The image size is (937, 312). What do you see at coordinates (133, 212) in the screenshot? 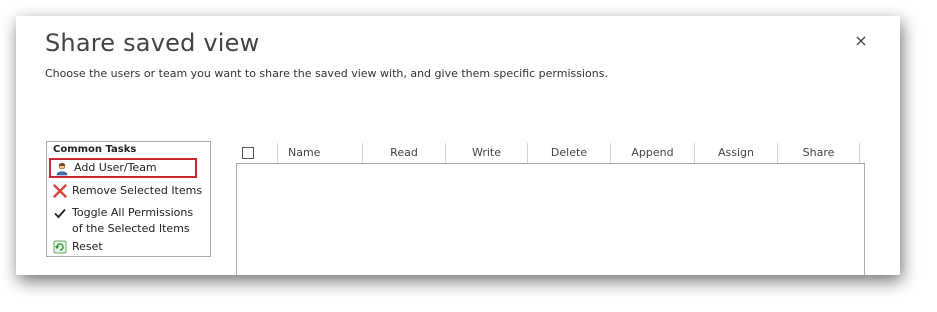
I see `toggle-permissions-line-1: Toggle All Permissions` at bounding box center [133, 212].